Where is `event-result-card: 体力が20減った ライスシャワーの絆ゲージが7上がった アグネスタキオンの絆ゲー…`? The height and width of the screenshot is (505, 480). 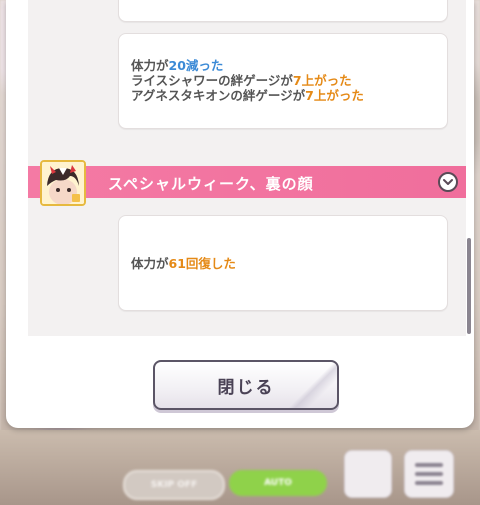
event-result-card: 体力が20減った ライスシャワーの絆ゲージが7上がった アグネスタキオンの絆ゲー… is located at coordinates (283, 81).